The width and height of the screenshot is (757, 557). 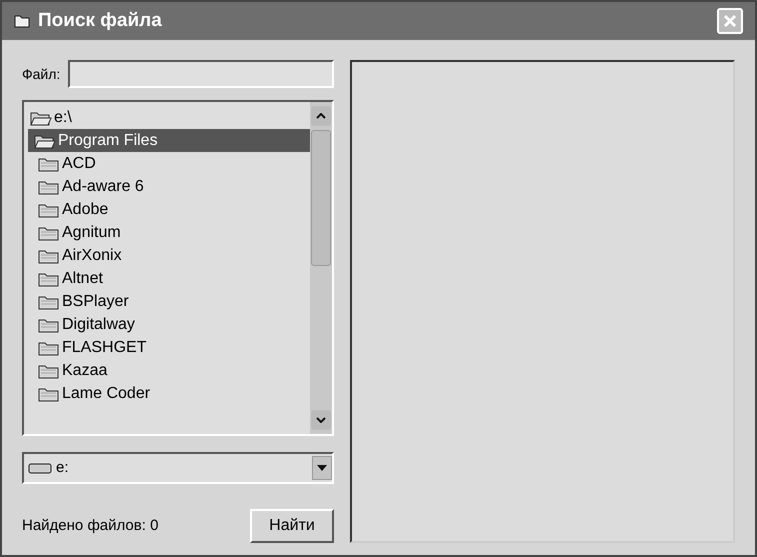 I want to click on folder-item: Adobe, so click(x=169, y=209).